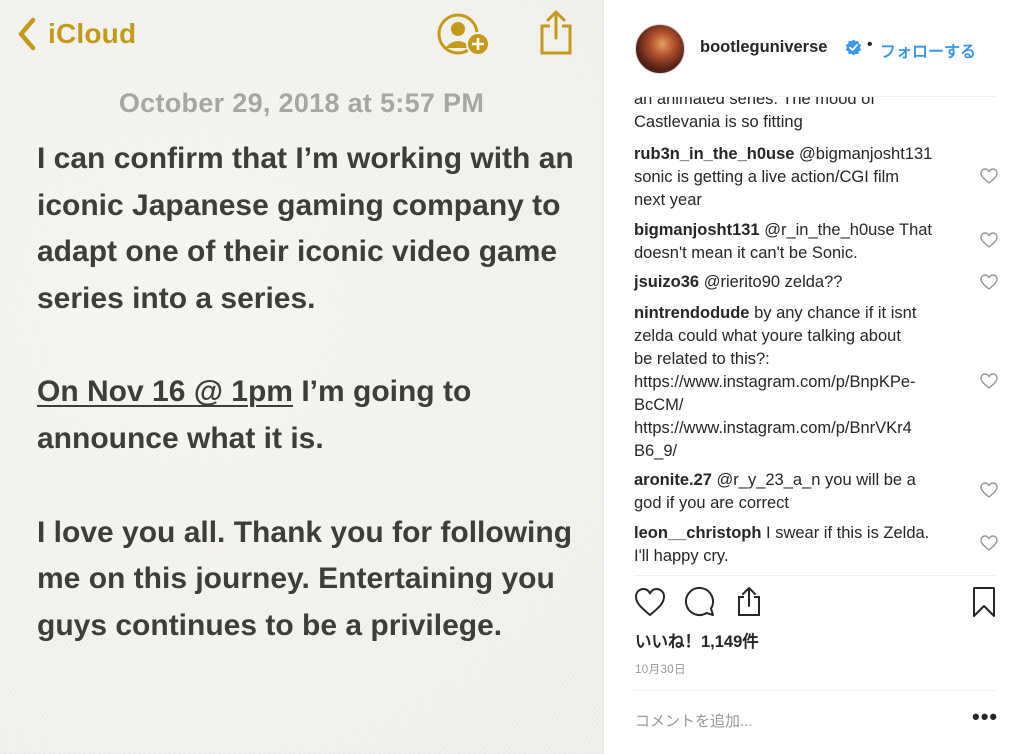 Image resolution: width=1024 pixels, height=754 pixels. I want to click on chevron-left-icon, so click(27, 34).